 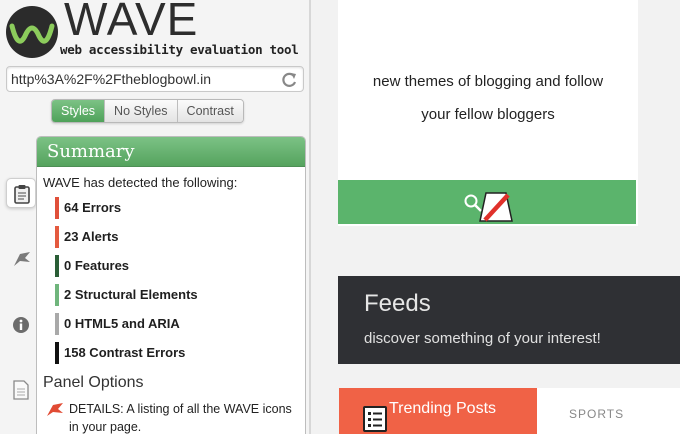 I want to click on tab-summary, so click(x=21, y=193).